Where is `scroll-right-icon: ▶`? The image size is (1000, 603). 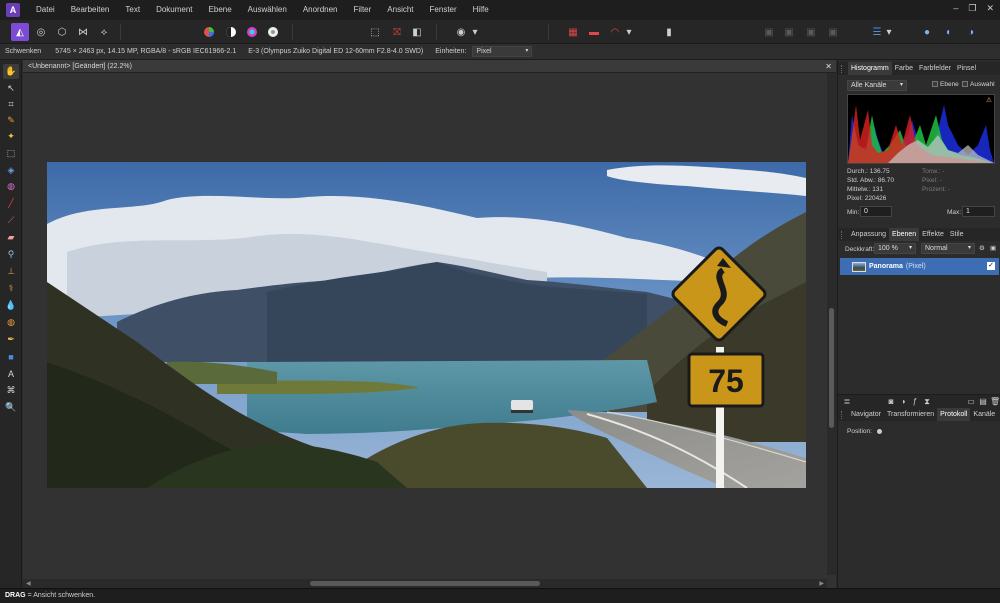
scroll-right-icon: ▶ is located at coordinates (821, 583).